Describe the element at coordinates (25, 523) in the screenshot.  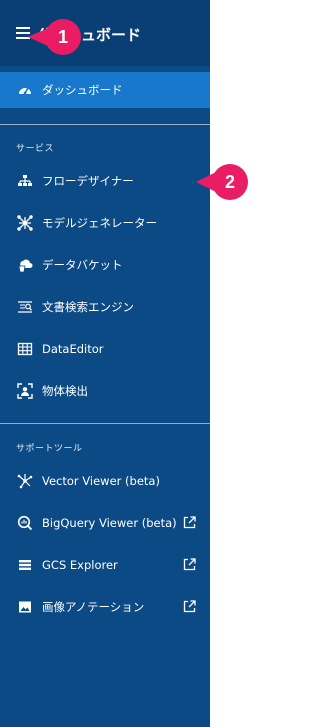
I see `bigquery-icon` at that location.